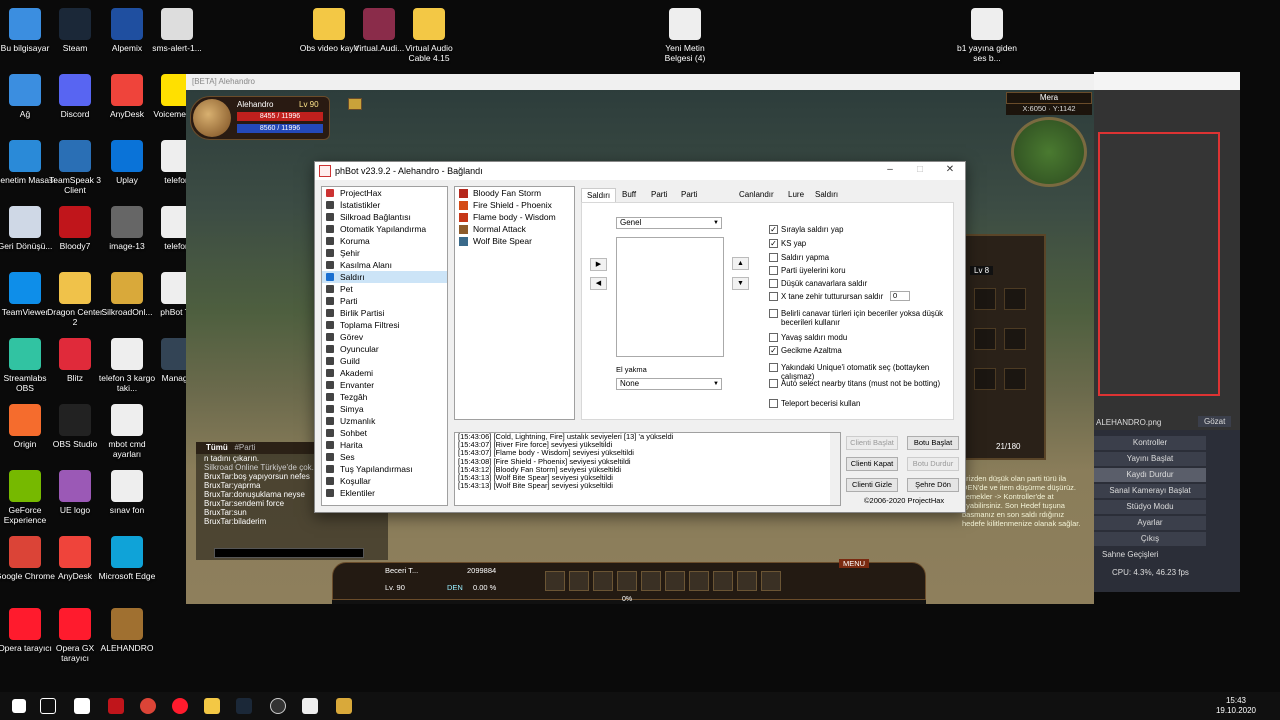 The width and height of the screenshot is (1280, 720). I want to click on option-checkbox: ✓ KS yap, so click(859, 243).